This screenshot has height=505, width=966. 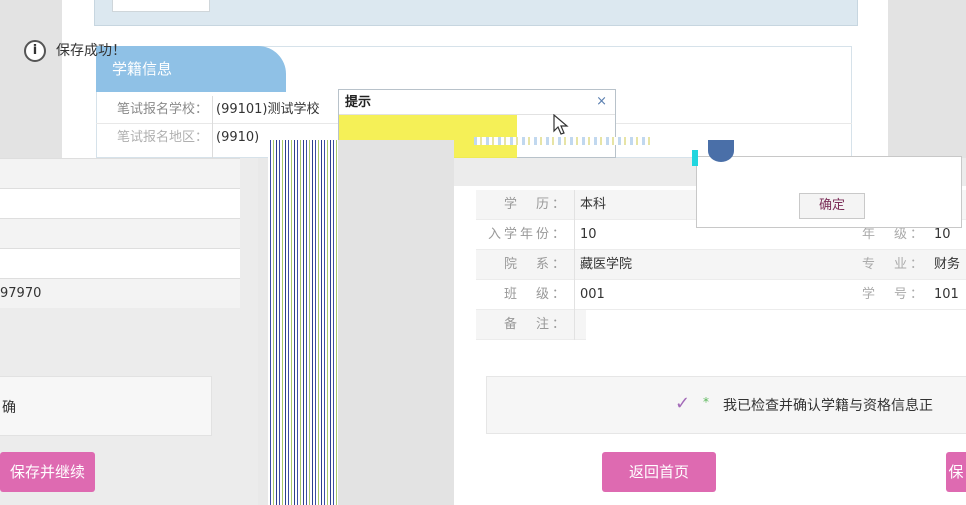 What do you see at coordinates (947, 264) in the screenshot?
I see `row-value: 财务` at bounding box center [947, 264].